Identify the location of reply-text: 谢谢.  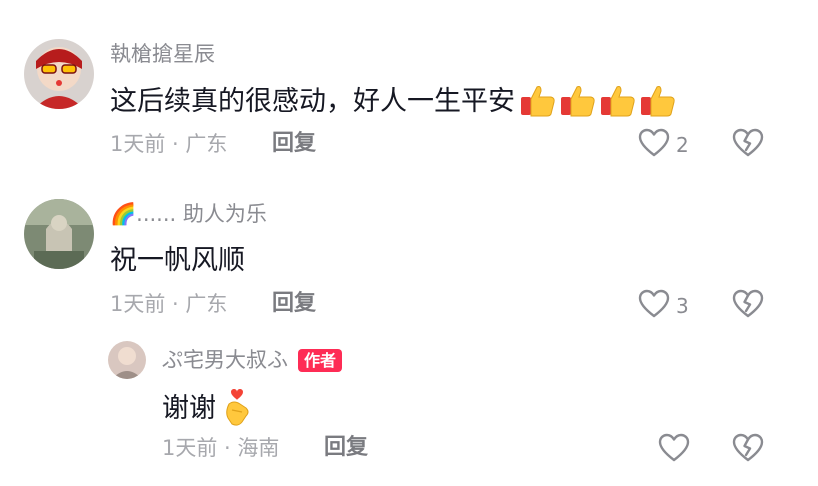
(189, 408).